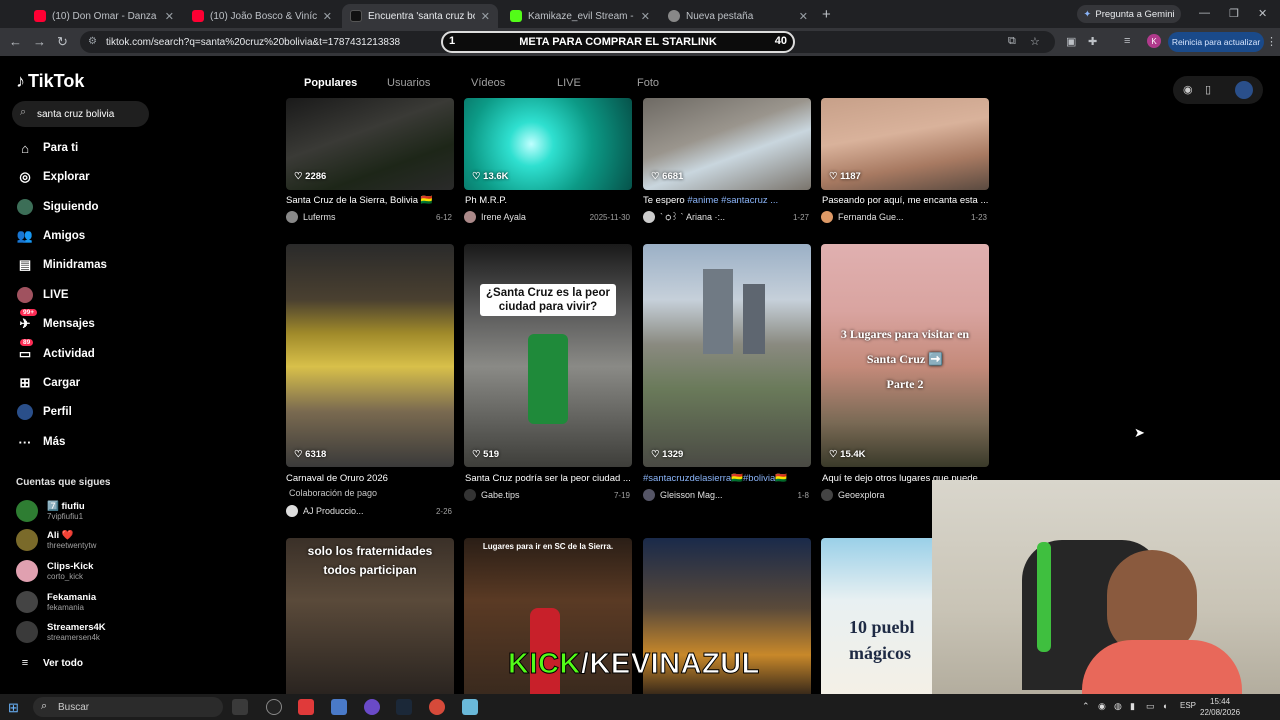 This screenshot has width=1280, height=720. What do you see at coordinates (370, 616) in the screenshot?
I see `video-card: solo los fraternidades todos participan` at bounding box center [370, 616].